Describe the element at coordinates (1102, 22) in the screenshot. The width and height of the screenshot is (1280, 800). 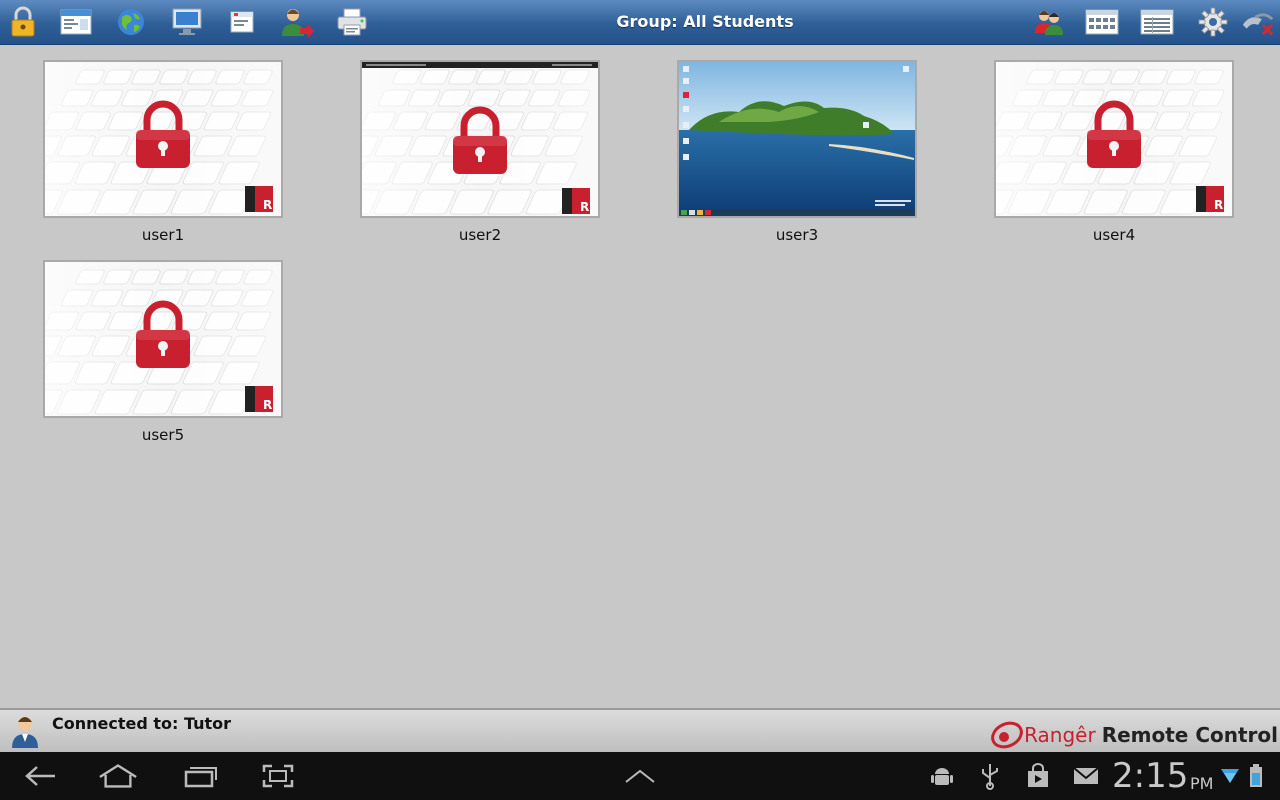
I see `grid-view-icon` at that location.